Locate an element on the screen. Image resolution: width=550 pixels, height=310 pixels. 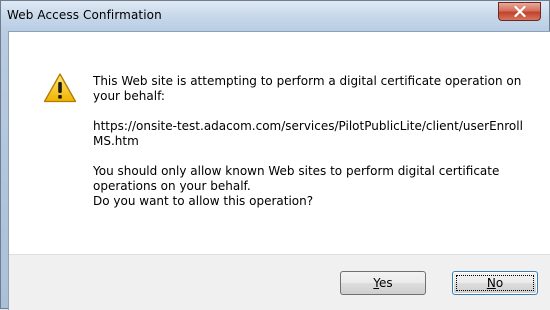
message-question: Do you want to allow this operation? is located at coordinates (203, 201).